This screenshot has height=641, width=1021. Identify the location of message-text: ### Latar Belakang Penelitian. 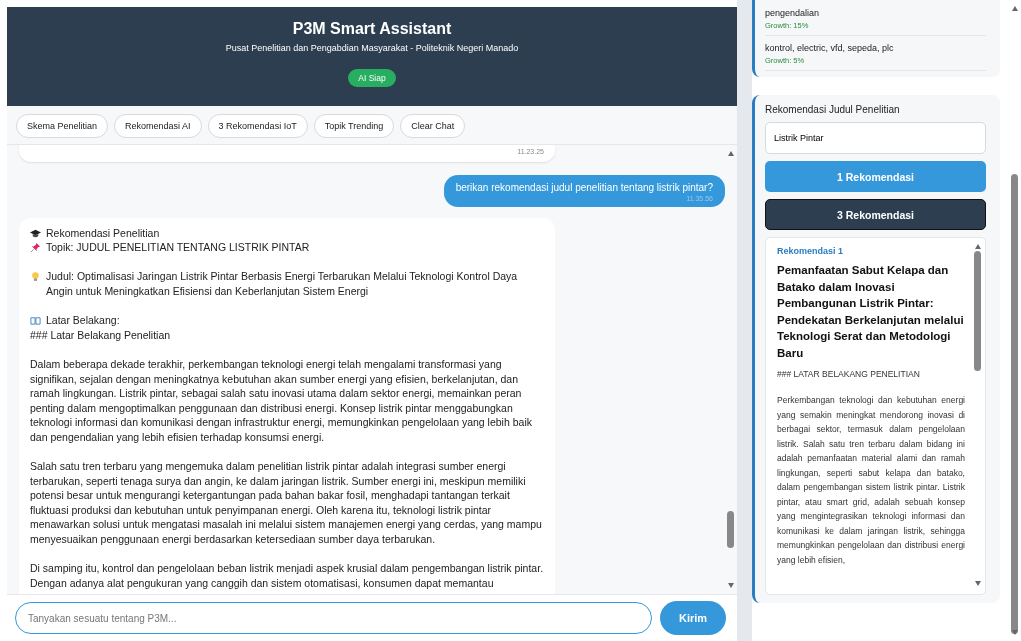
(100, 335).